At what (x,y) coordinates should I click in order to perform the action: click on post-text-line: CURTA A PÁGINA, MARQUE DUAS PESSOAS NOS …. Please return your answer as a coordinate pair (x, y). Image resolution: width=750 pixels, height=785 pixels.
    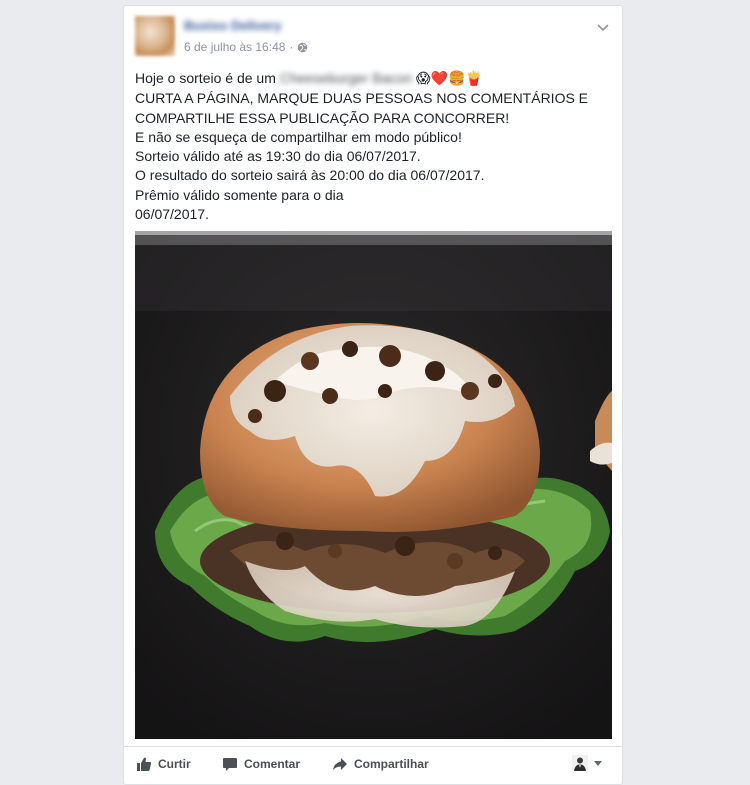
    Looking at the image, I should click on (362, 98).